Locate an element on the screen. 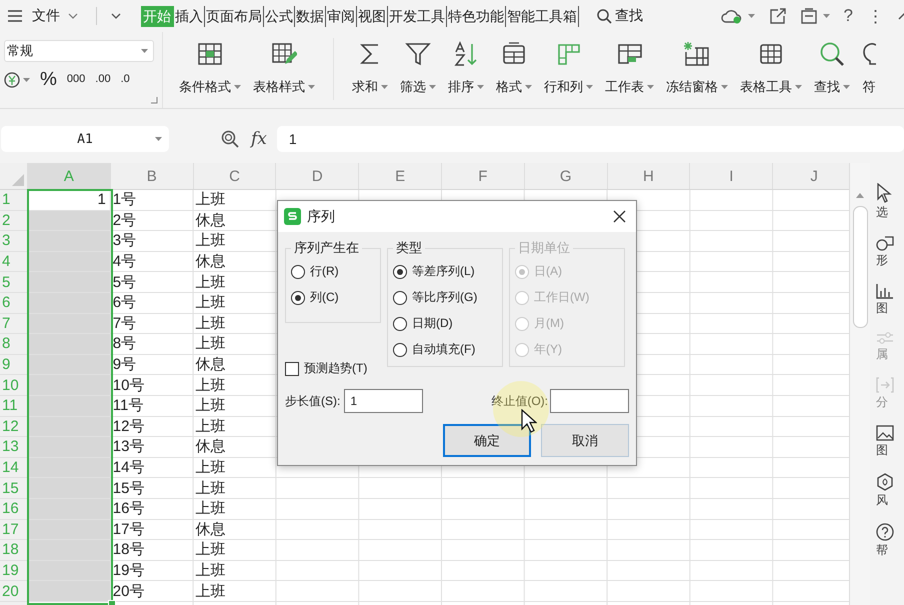 This screenshot has width=904, height=605. format-button: .00 is located at coordinates (103, 79).